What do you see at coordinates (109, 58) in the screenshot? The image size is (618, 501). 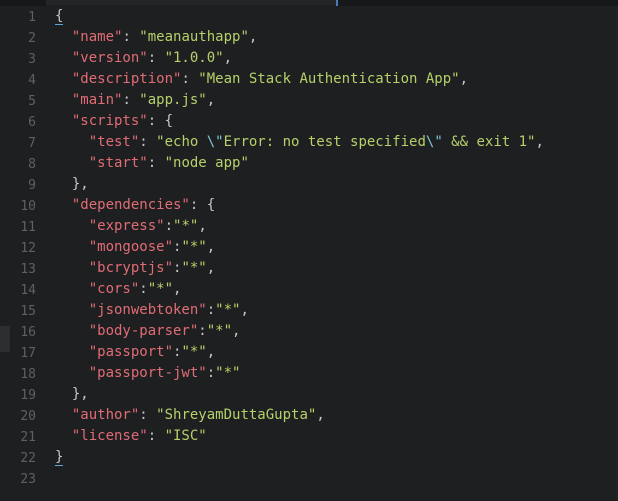 I see `code-token-key: "version"` at bounding box center [109, 58].